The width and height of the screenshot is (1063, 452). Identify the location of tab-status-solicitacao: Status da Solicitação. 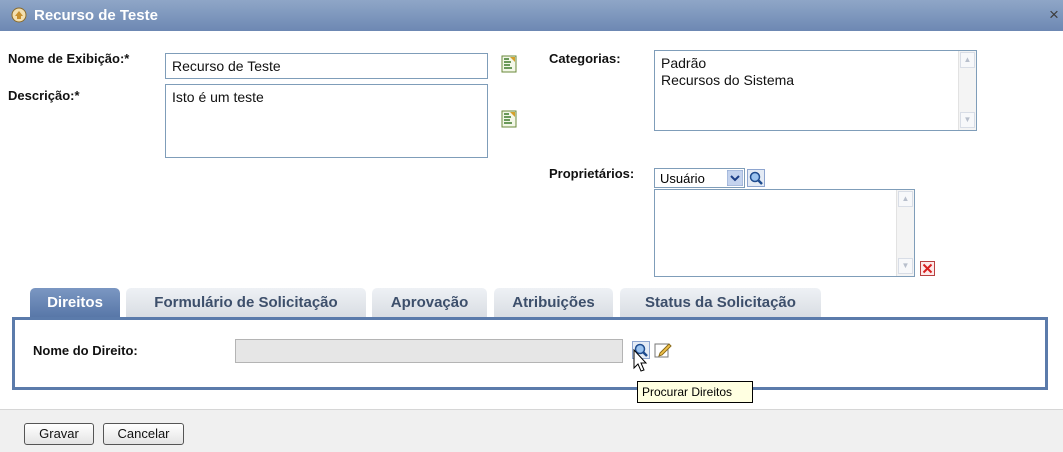
(720, 302).